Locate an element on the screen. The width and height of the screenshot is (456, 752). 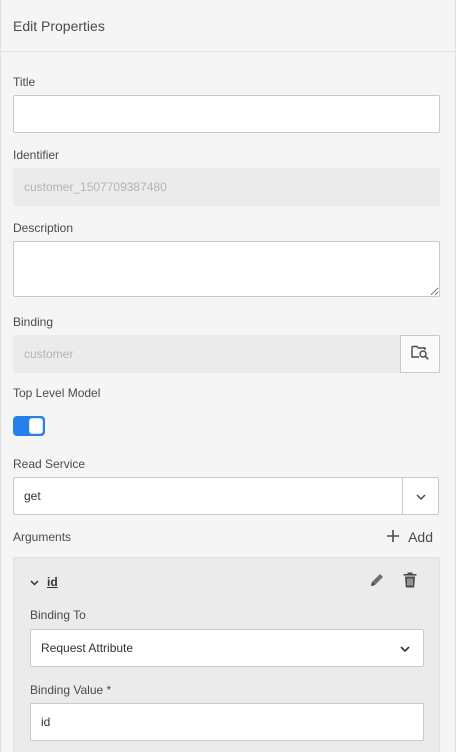
binding-row: customer is located at coordinates (228, 354).